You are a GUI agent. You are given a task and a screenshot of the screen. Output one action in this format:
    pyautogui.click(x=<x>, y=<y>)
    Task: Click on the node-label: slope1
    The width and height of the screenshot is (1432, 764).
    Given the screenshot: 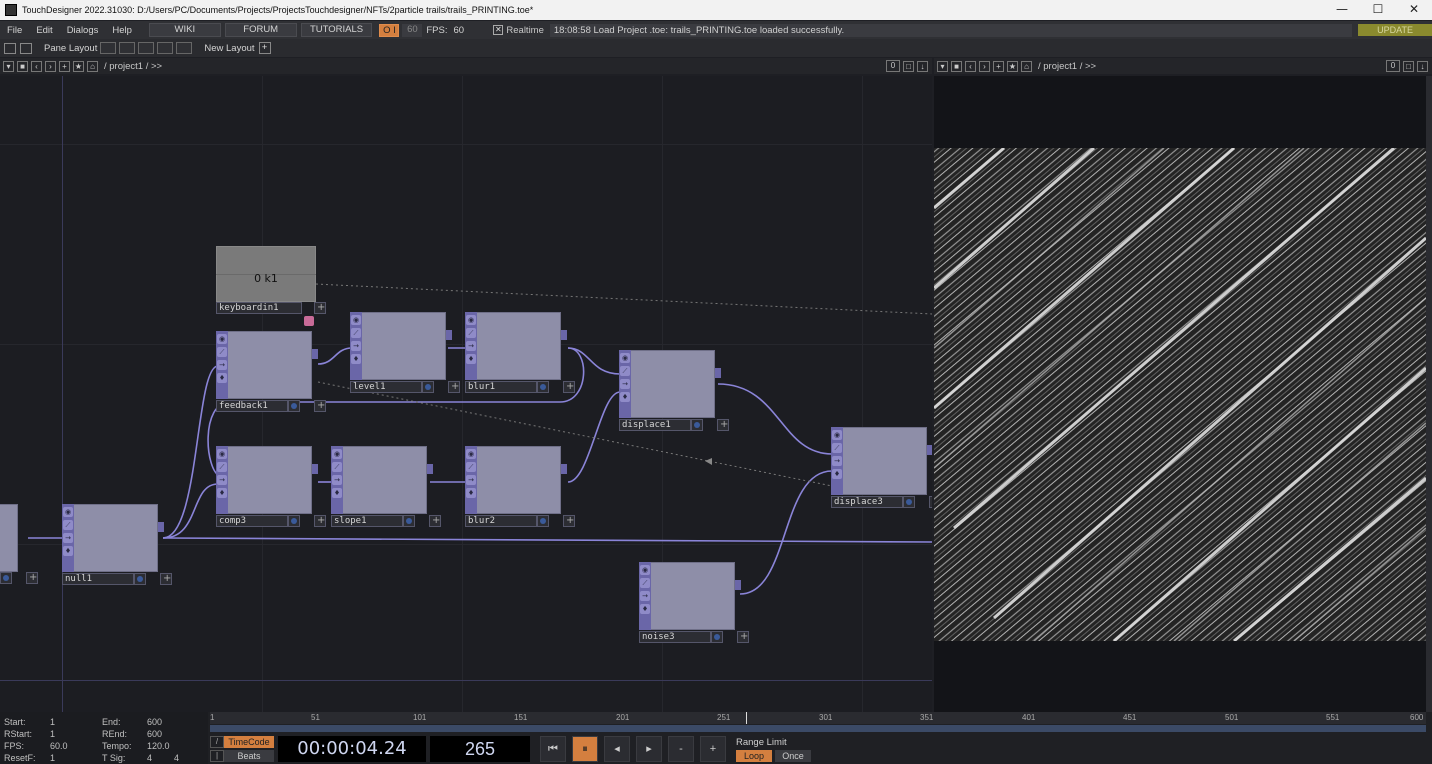 What is the action you would take?
    pyautogui.click(x=367, y=521)
    